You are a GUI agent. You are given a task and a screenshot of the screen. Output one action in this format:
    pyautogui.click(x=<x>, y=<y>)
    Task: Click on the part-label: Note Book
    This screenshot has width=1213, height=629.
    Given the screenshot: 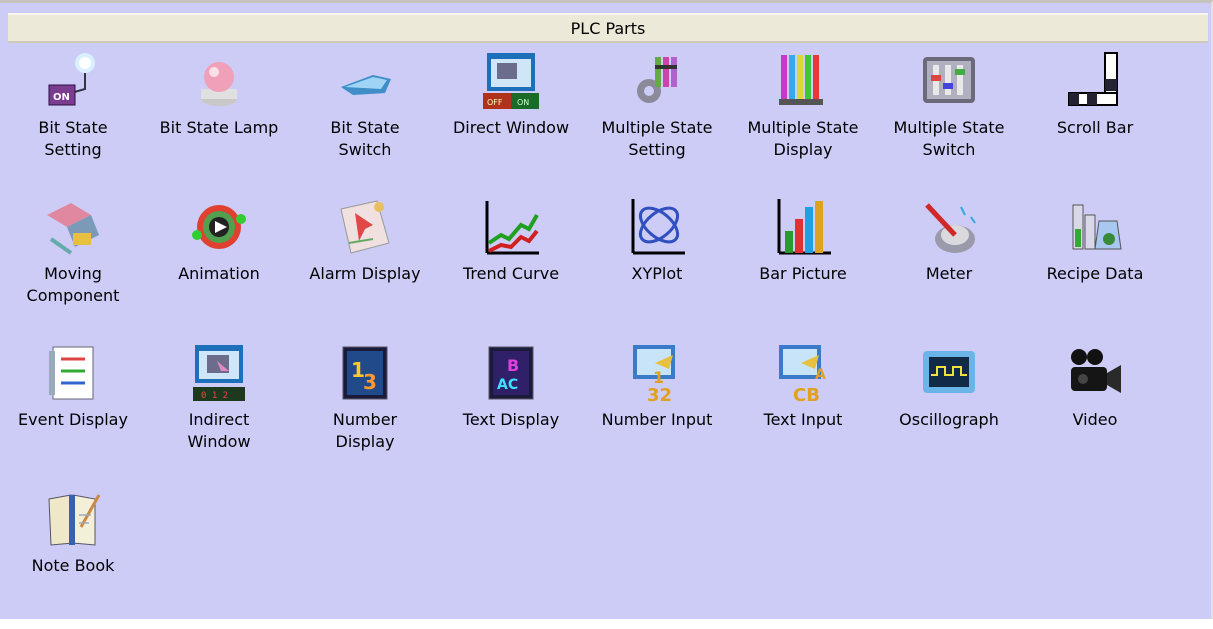 What is the action you would take?
    pyautogui.click(x=73, y=565)
    